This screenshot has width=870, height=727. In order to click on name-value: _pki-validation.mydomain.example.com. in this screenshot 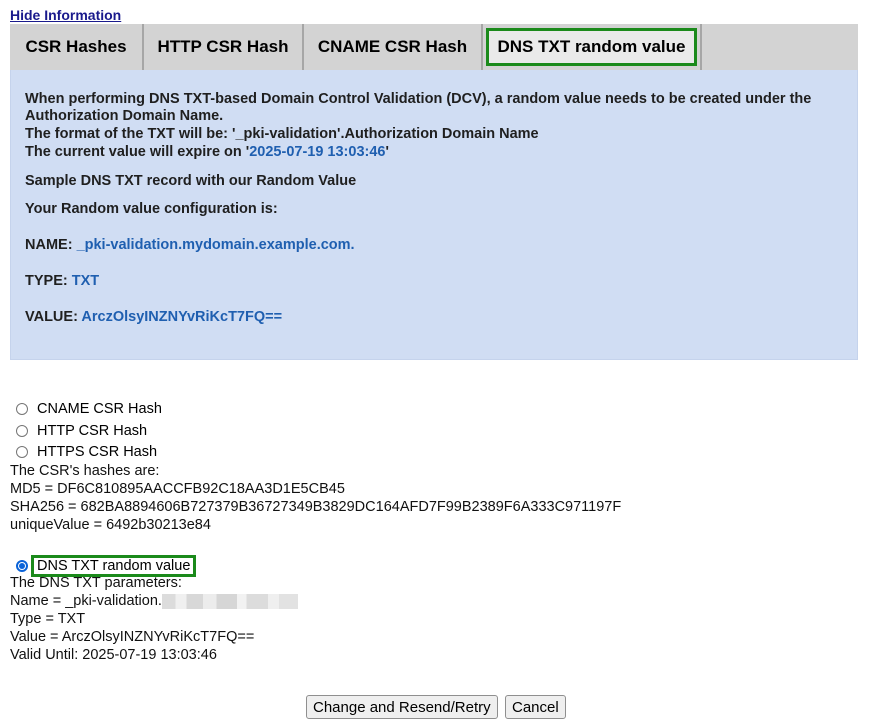, I will do `click(215, 245)`.